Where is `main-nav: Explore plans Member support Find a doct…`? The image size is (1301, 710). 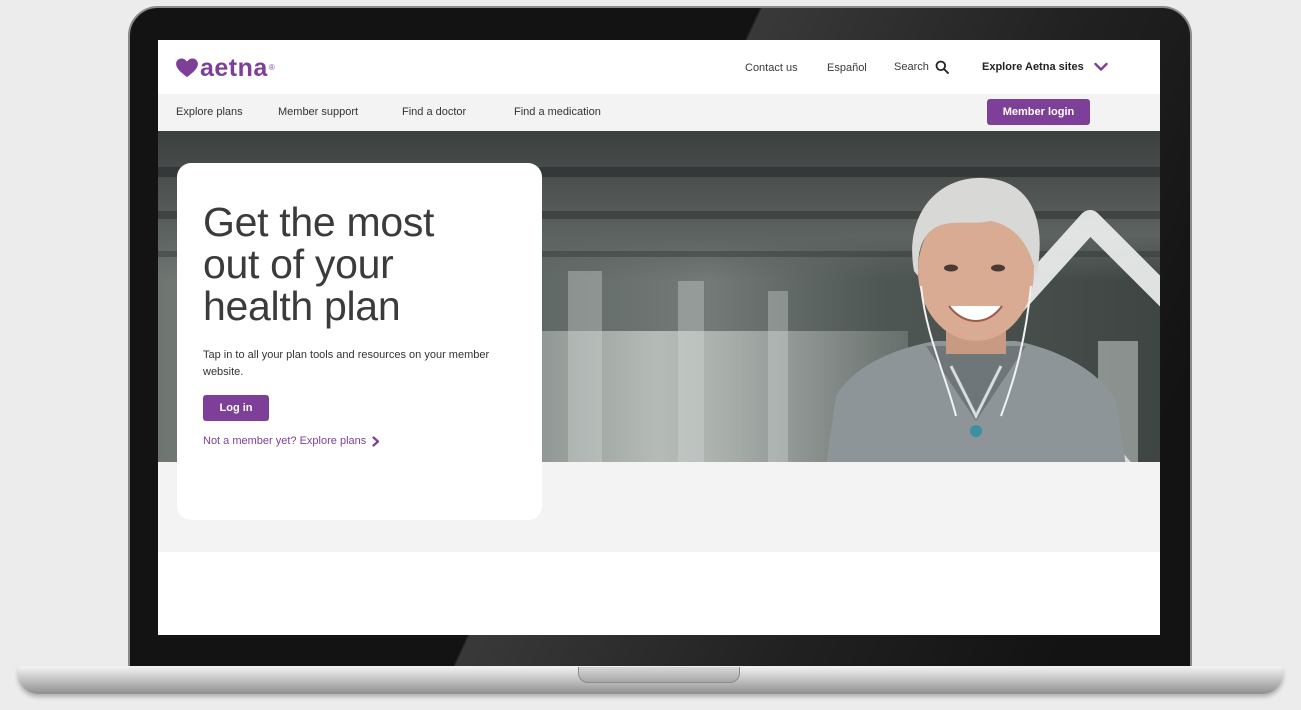 main-nav: Explore plans Member support Find a doct… is located at coordinates (659, 112).